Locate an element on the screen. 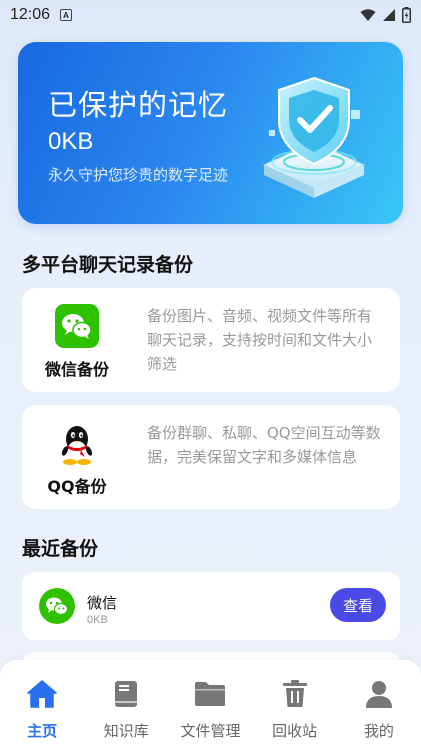  nav-trash: 回收站 is located at coordinates (295, 700).